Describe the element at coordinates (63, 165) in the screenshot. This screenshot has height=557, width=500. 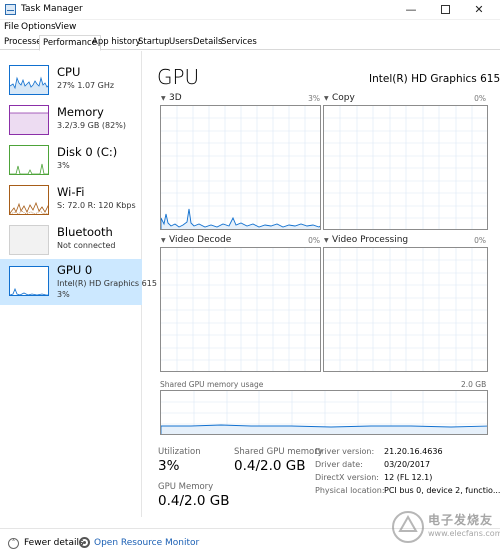
I see `sidebar-item-detail: 3%` at that location.